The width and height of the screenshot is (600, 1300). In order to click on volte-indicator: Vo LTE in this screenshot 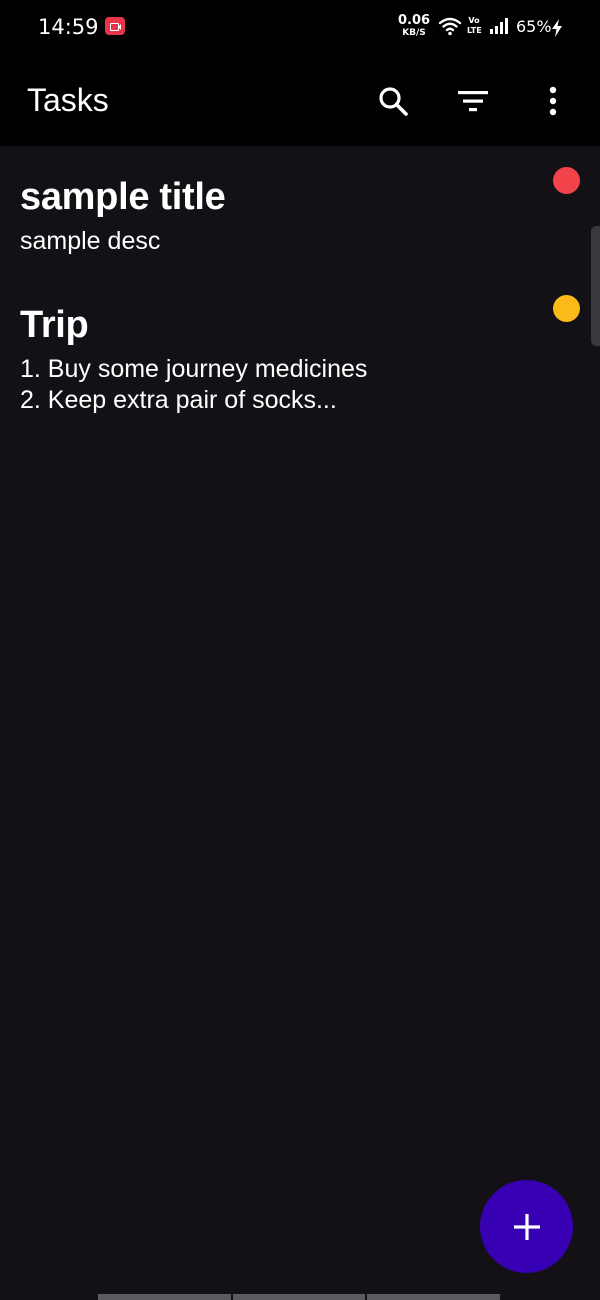, I will do `click(474, 26)`.